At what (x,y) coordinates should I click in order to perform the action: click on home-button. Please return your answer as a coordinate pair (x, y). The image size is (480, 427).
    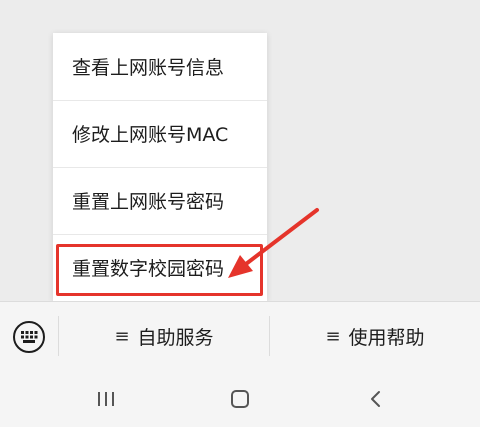
    Looking at the image, I should click on (240, 399).